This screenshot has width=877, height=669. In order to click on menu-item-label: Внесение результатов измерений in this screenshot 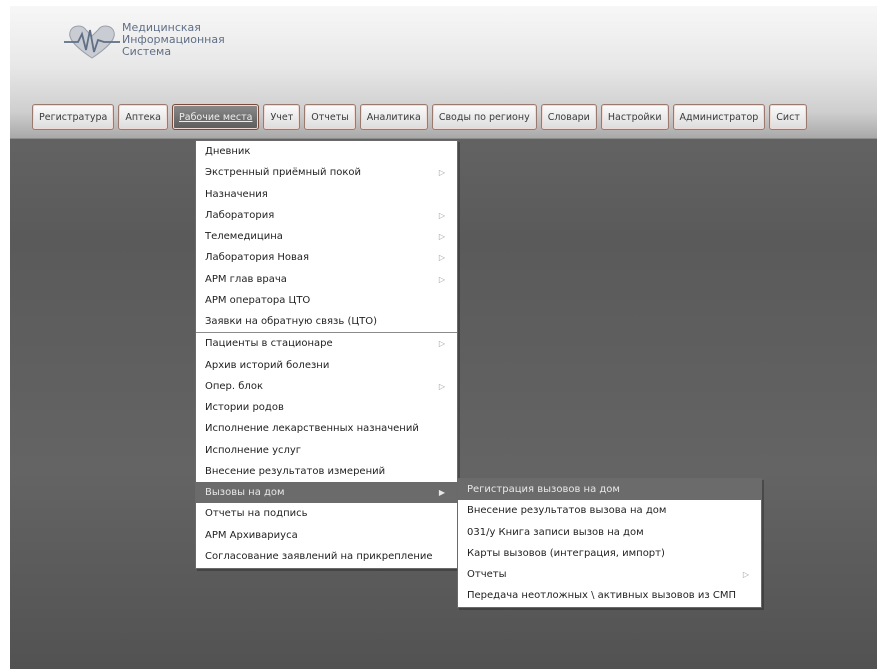, I will do `click(295, 471)`.